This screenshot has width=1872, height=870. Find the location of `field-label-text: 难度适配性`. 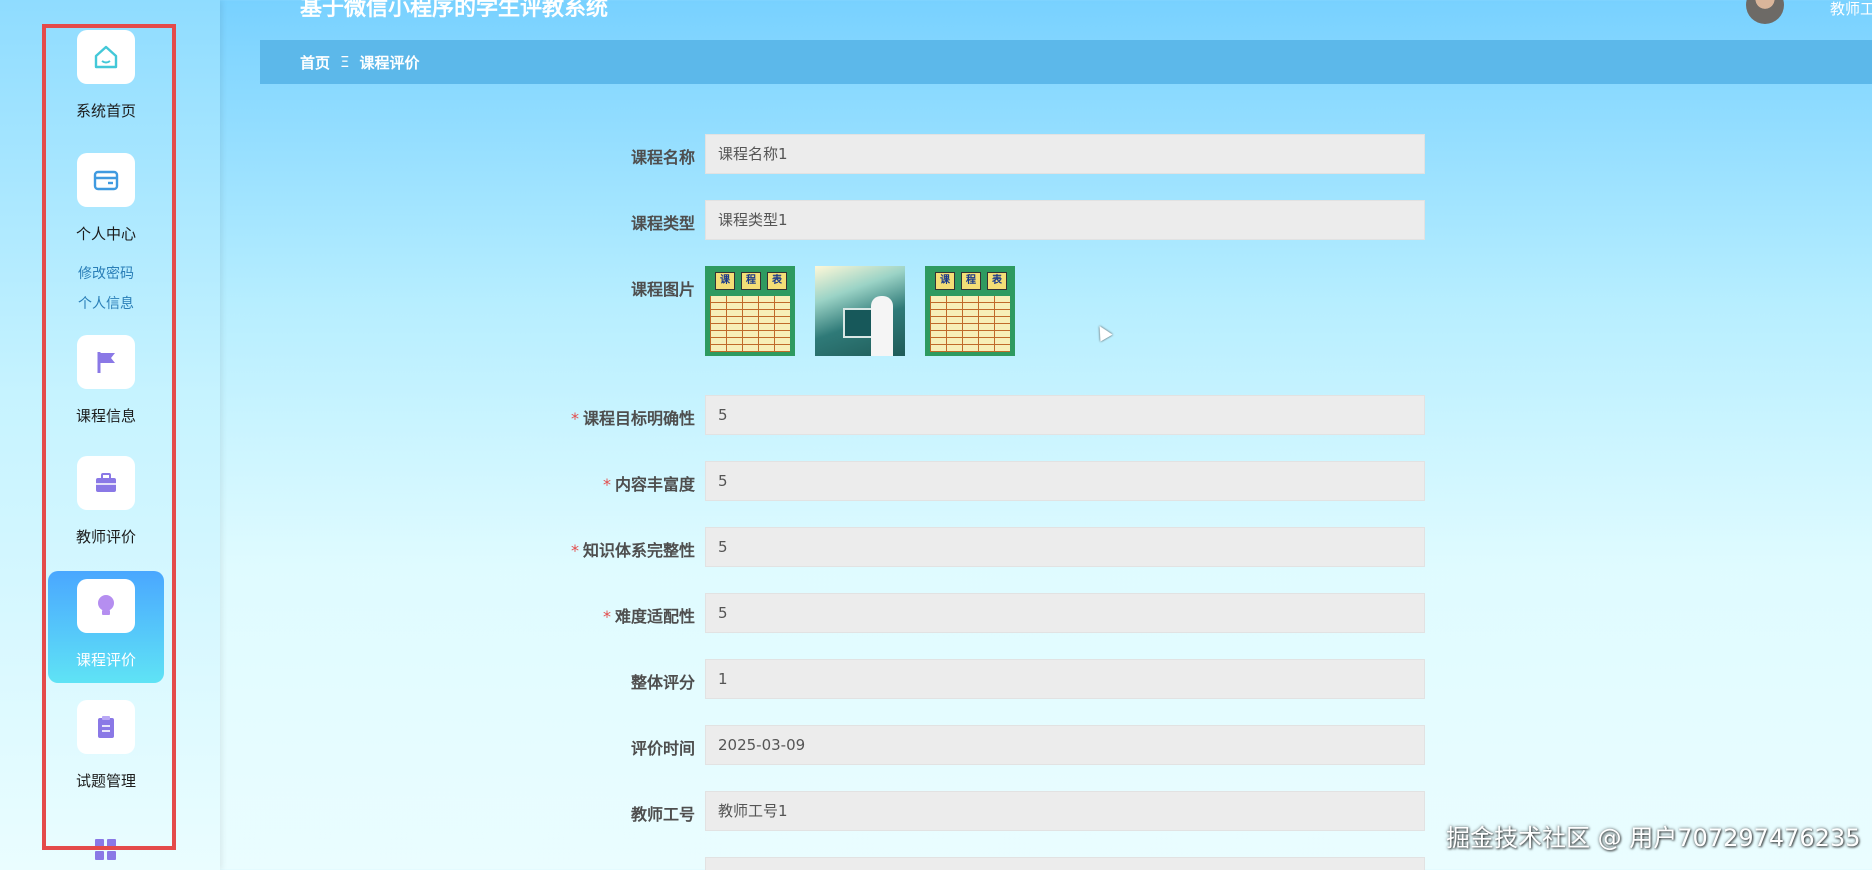

field-label-text: 难度适配性 is located at coordinates (654, 616).